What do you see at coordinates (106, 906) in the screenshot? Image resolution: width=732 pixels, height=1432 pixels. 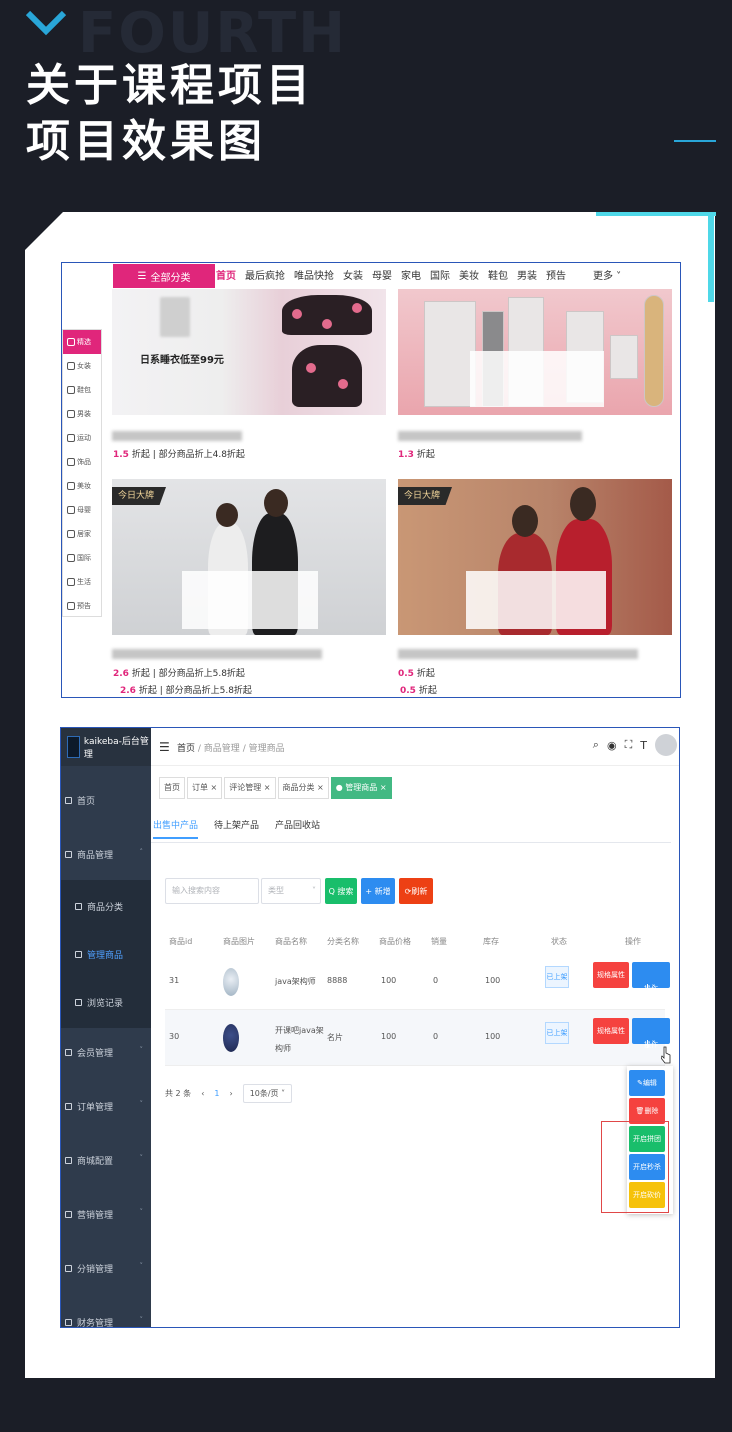 I see `sidebar-item-categories: 商品分类` at bounding box center [106, 906].